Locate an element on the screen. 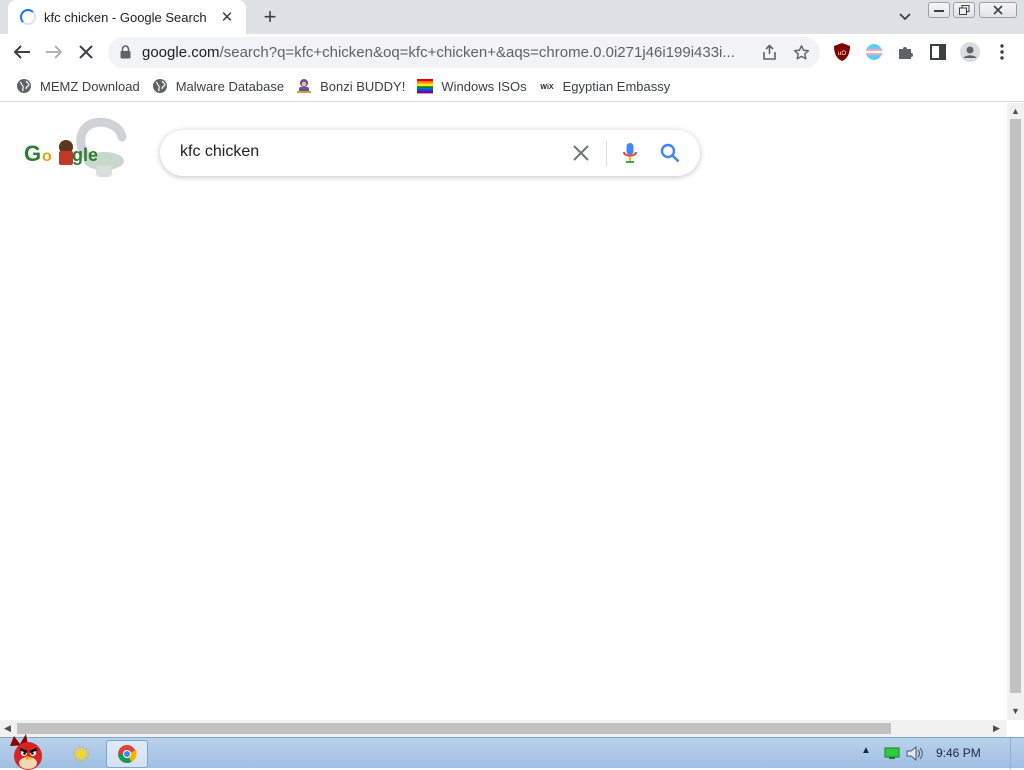 This screenshot has height=770, width=1024. bonzi-icon is located at coordinates (304, 86).